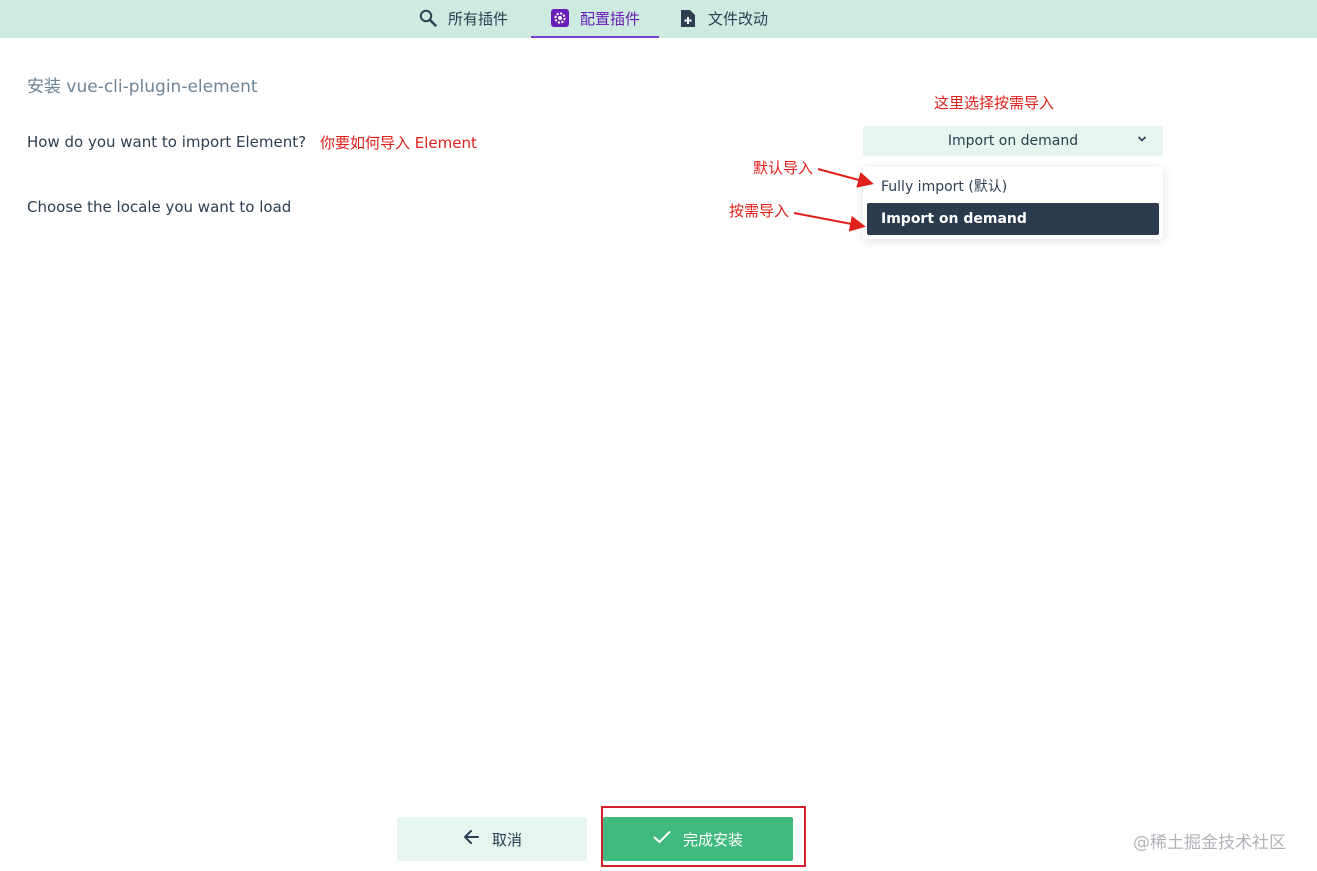 This screenshot has height=871, width=1317. I want to click on watermark: @稀土掘金技术社区, so click(1209, 843).